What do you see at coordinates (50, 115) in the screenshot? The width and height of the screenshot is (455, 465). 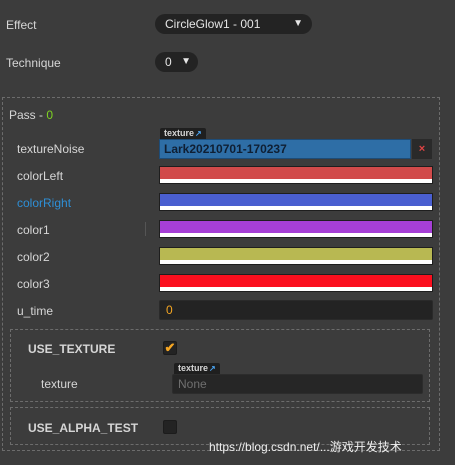 I see `pass-index: 0` at bounding box center [50, 115].